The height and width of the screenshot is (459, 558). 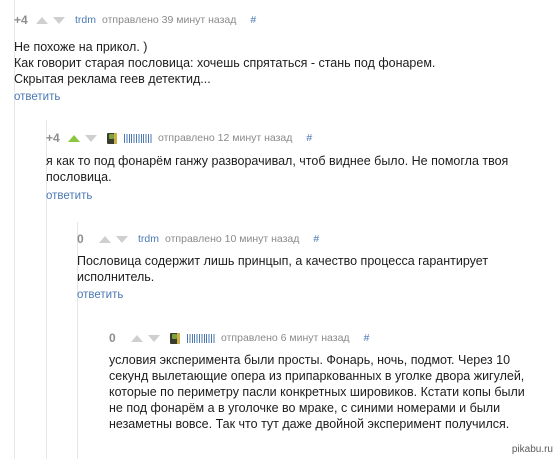 I want to click on site-watermark: pikabu.ru, so click(x=532, y=449).